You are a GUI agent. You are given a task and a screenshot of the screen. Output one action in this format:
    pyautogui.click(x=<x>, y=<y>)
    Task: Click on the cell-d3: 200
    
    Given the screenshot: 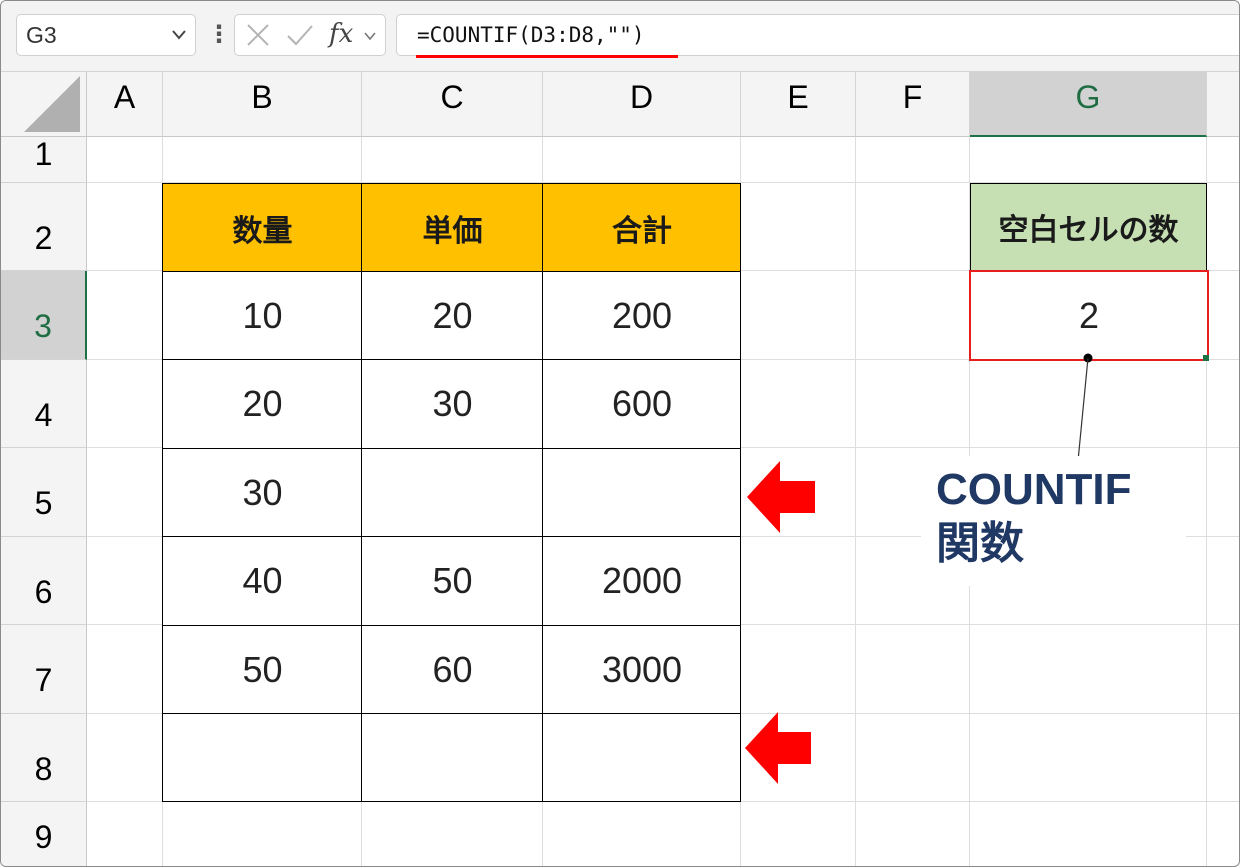 What is the action you would take?
    pyautogui.click(x=642, y=315)
    